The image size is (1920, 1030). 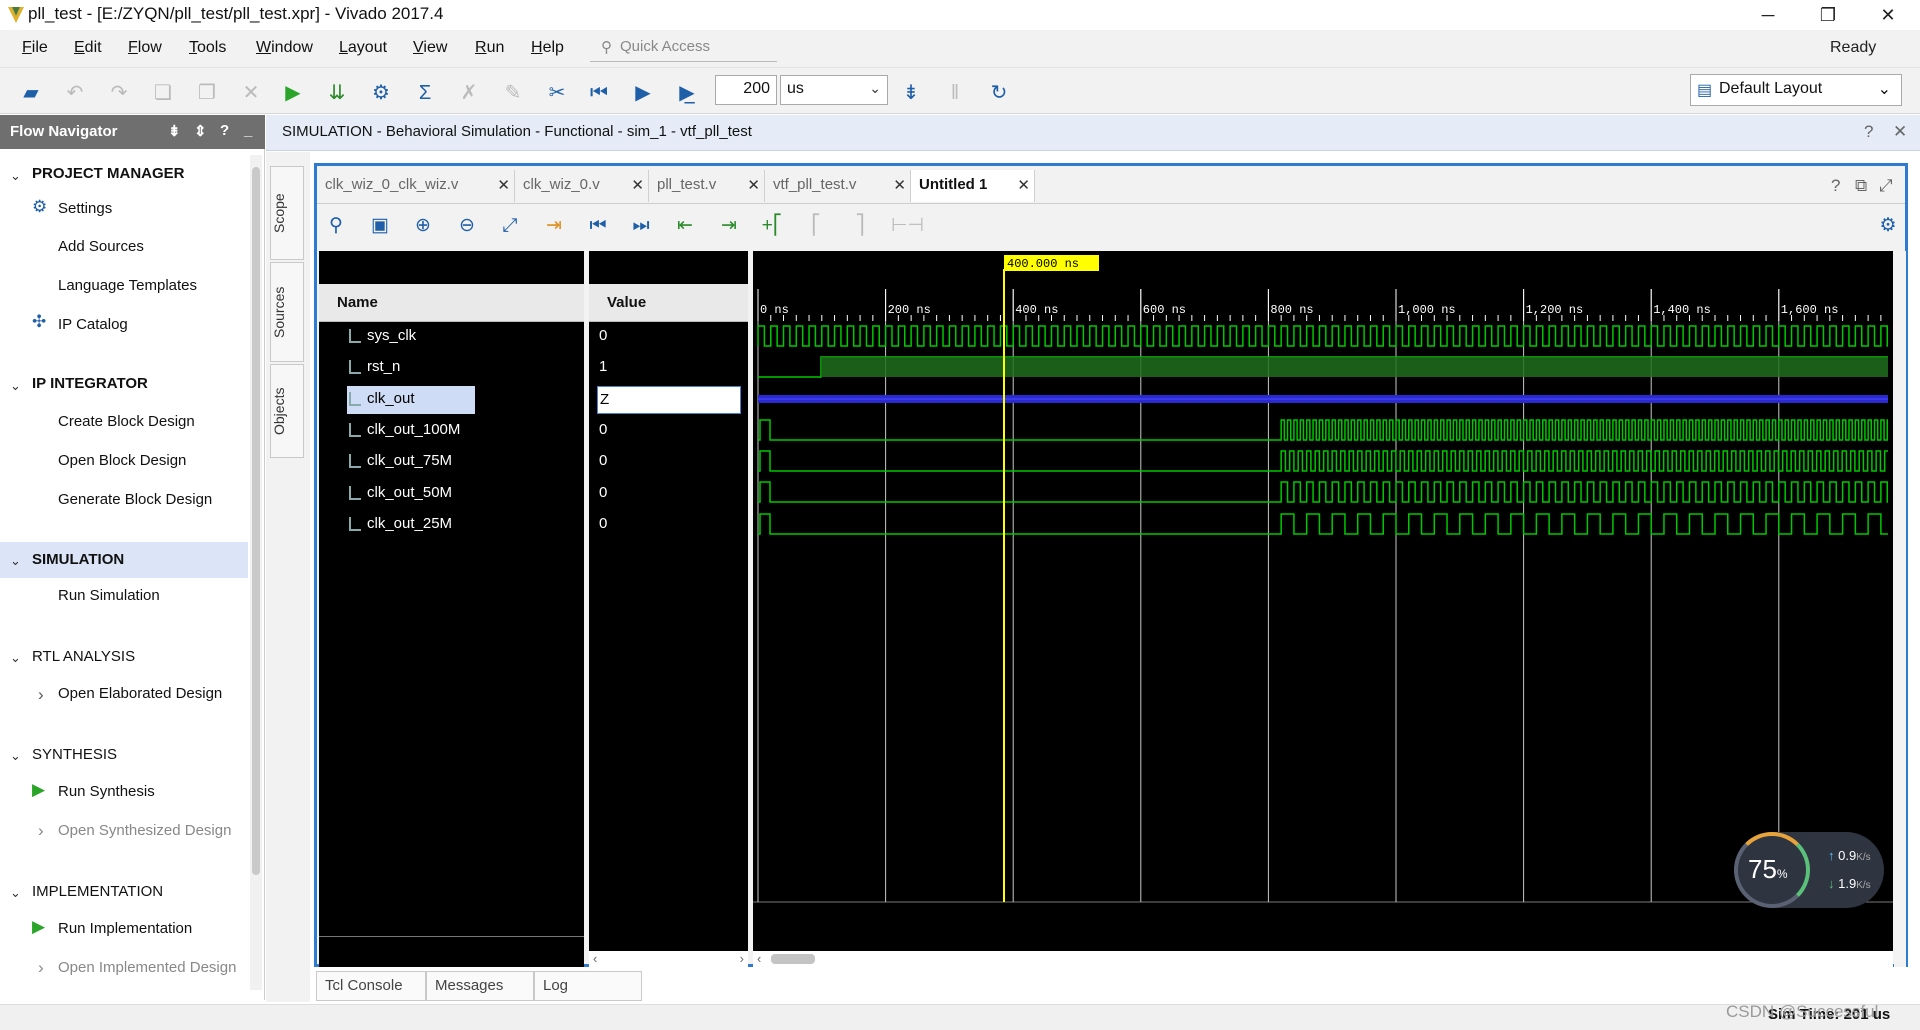 What do you see at coordinates (554, 226) in the screenshot?
I see `go-to-cursor-icon: ⇥` at bounding box center [554, 226].